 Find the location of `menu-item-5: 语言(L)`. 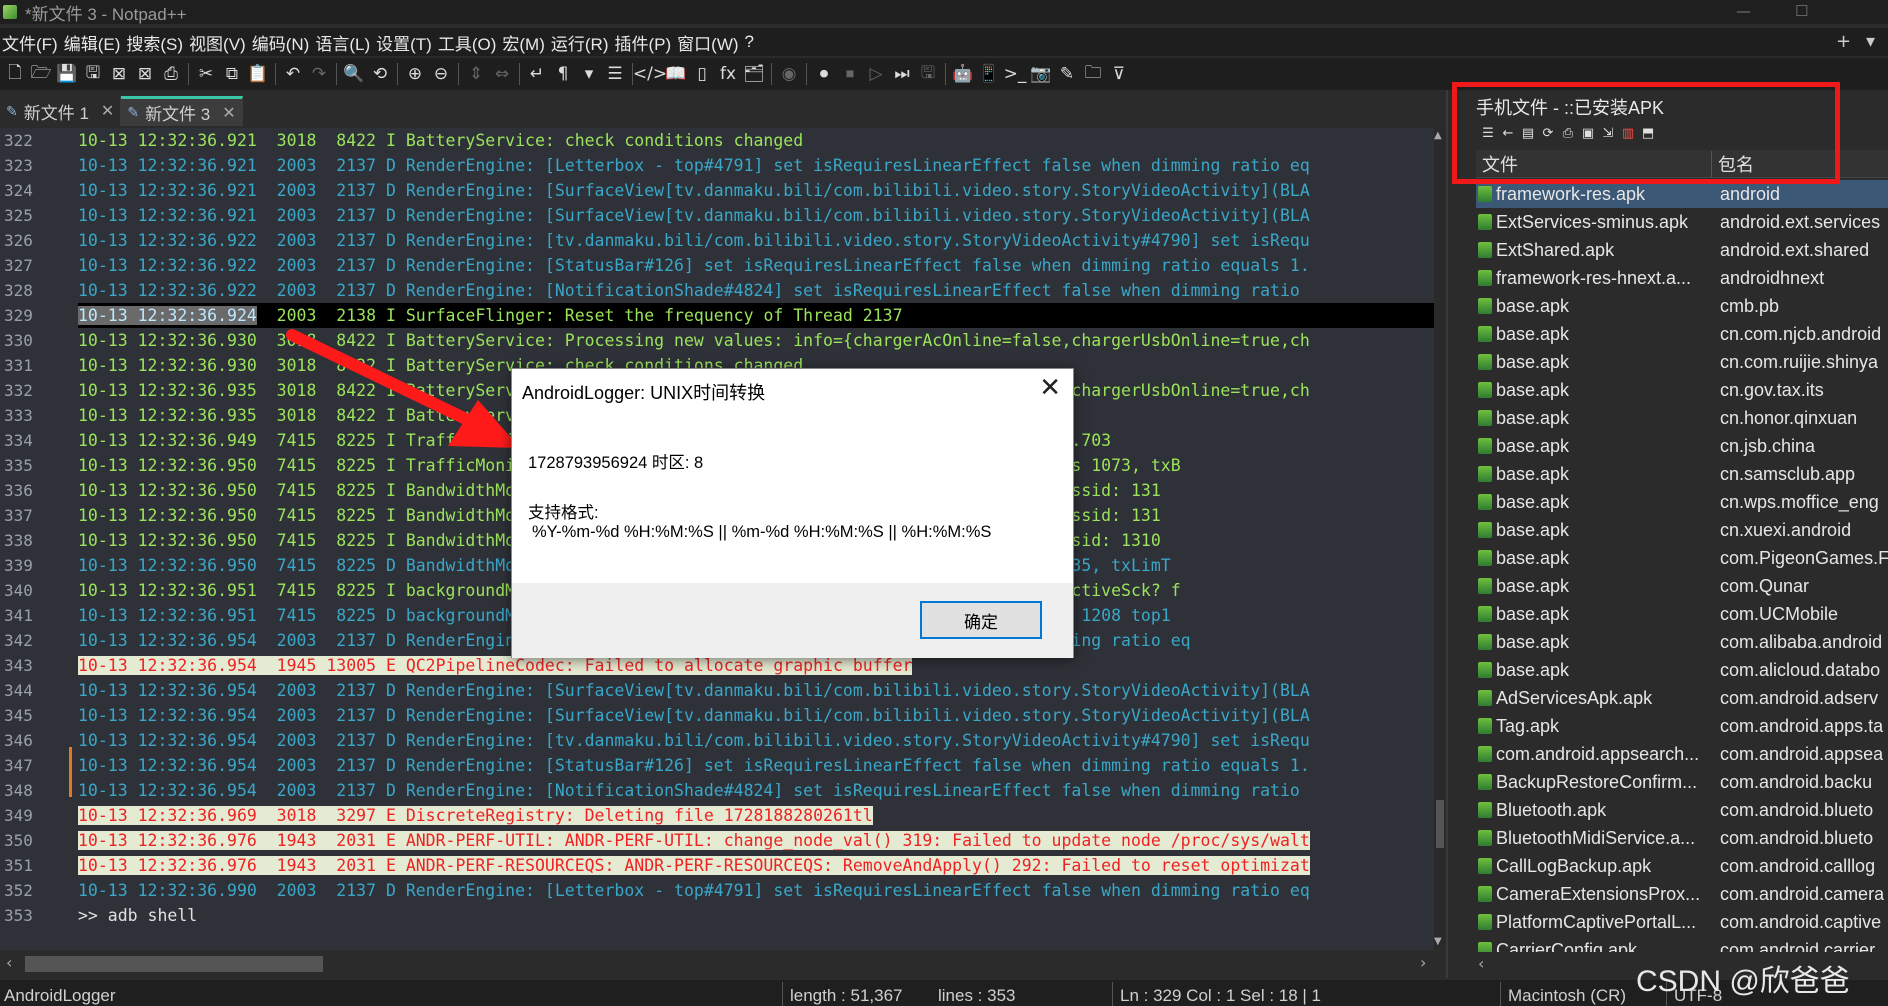

menu-item-5: 语言(L) is located at coordinates (343, 42).